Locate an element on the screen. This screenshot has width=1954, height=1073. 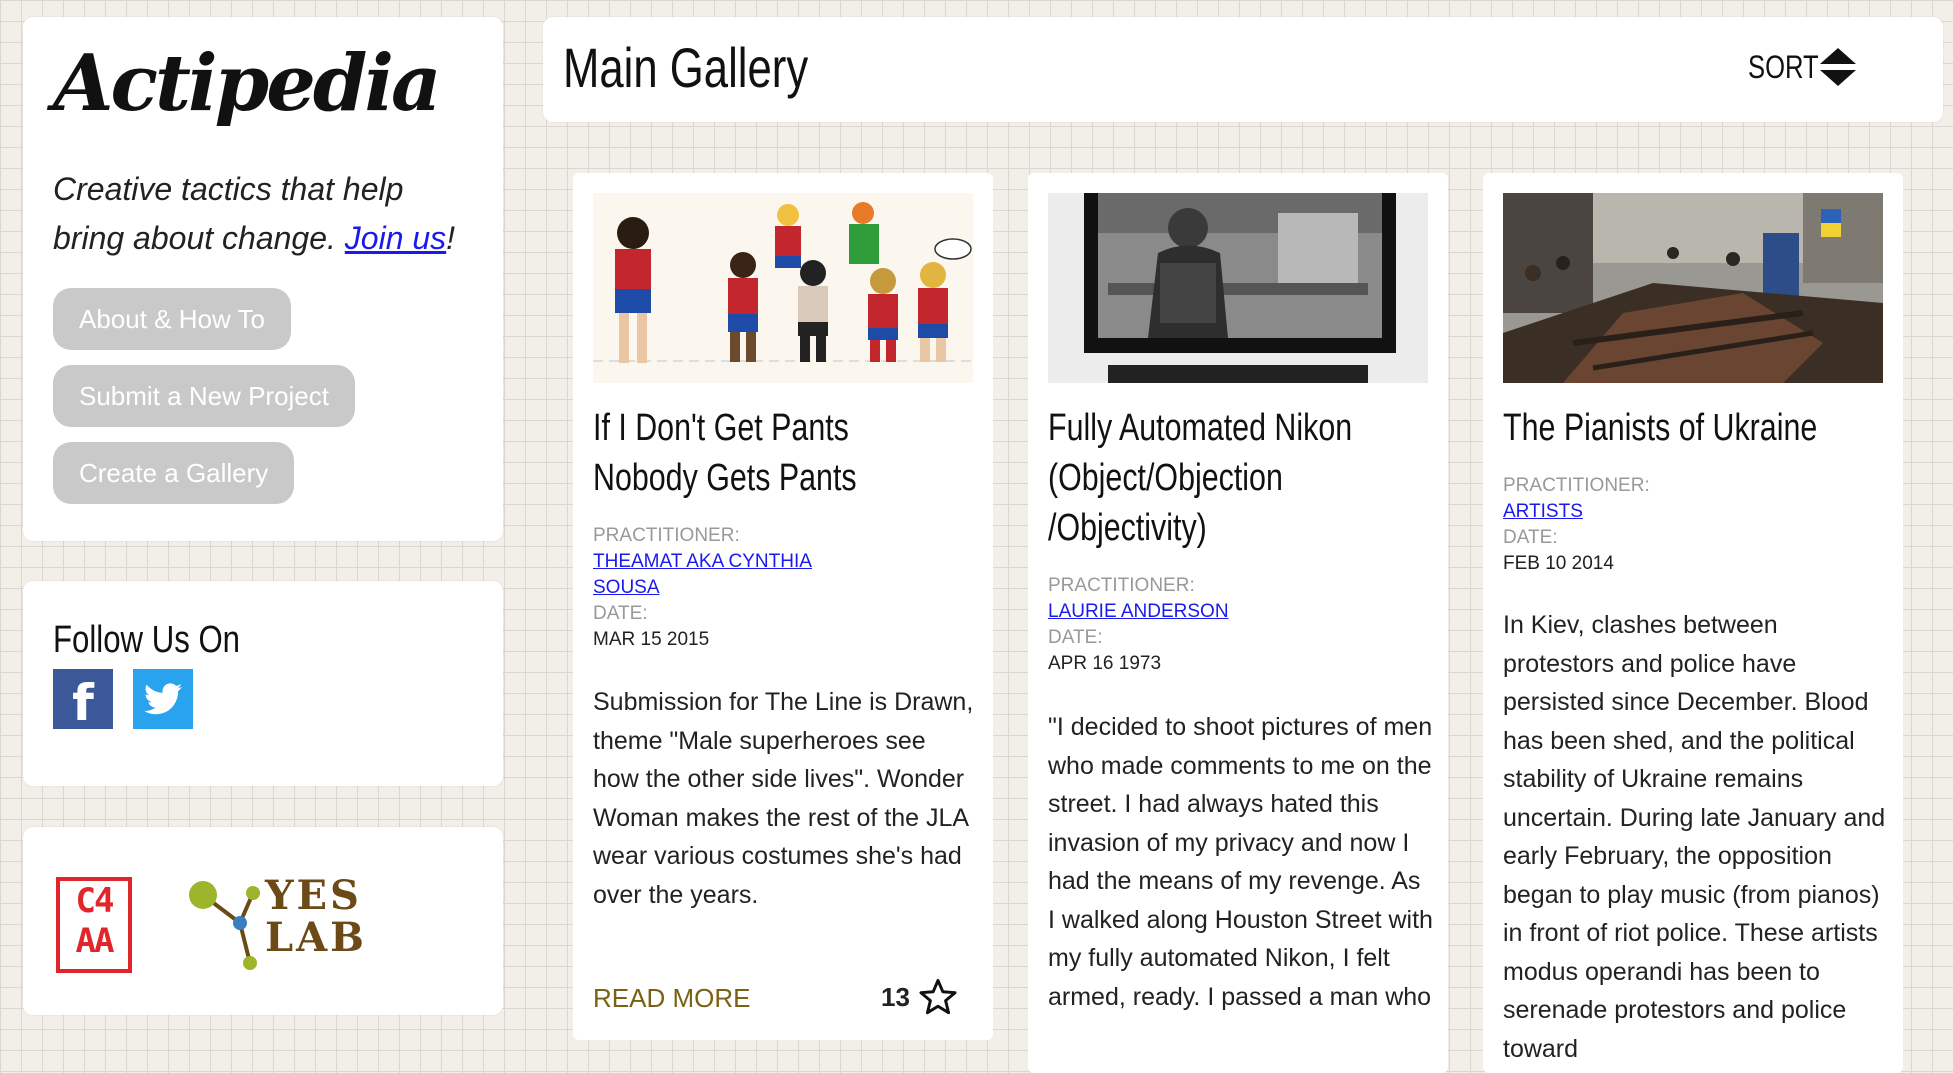
yes-lab-line-2: LAB is located at coordinates (316, 937).